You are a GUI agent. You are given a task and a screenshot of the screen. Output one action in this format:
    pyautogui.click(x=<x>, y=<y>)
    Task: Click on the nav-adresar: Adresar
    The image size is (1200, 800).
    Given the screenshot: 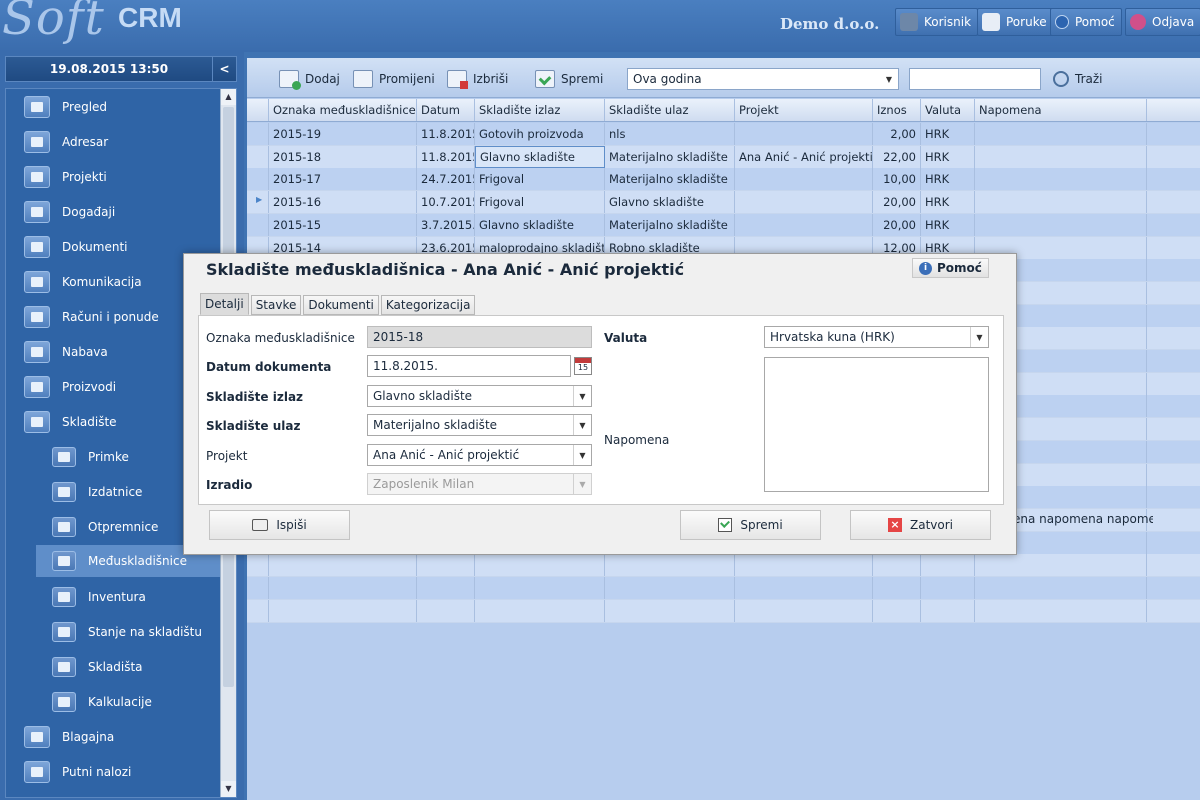 What is the action you would take?
    pyautogui.click(x=66, y=142)
    